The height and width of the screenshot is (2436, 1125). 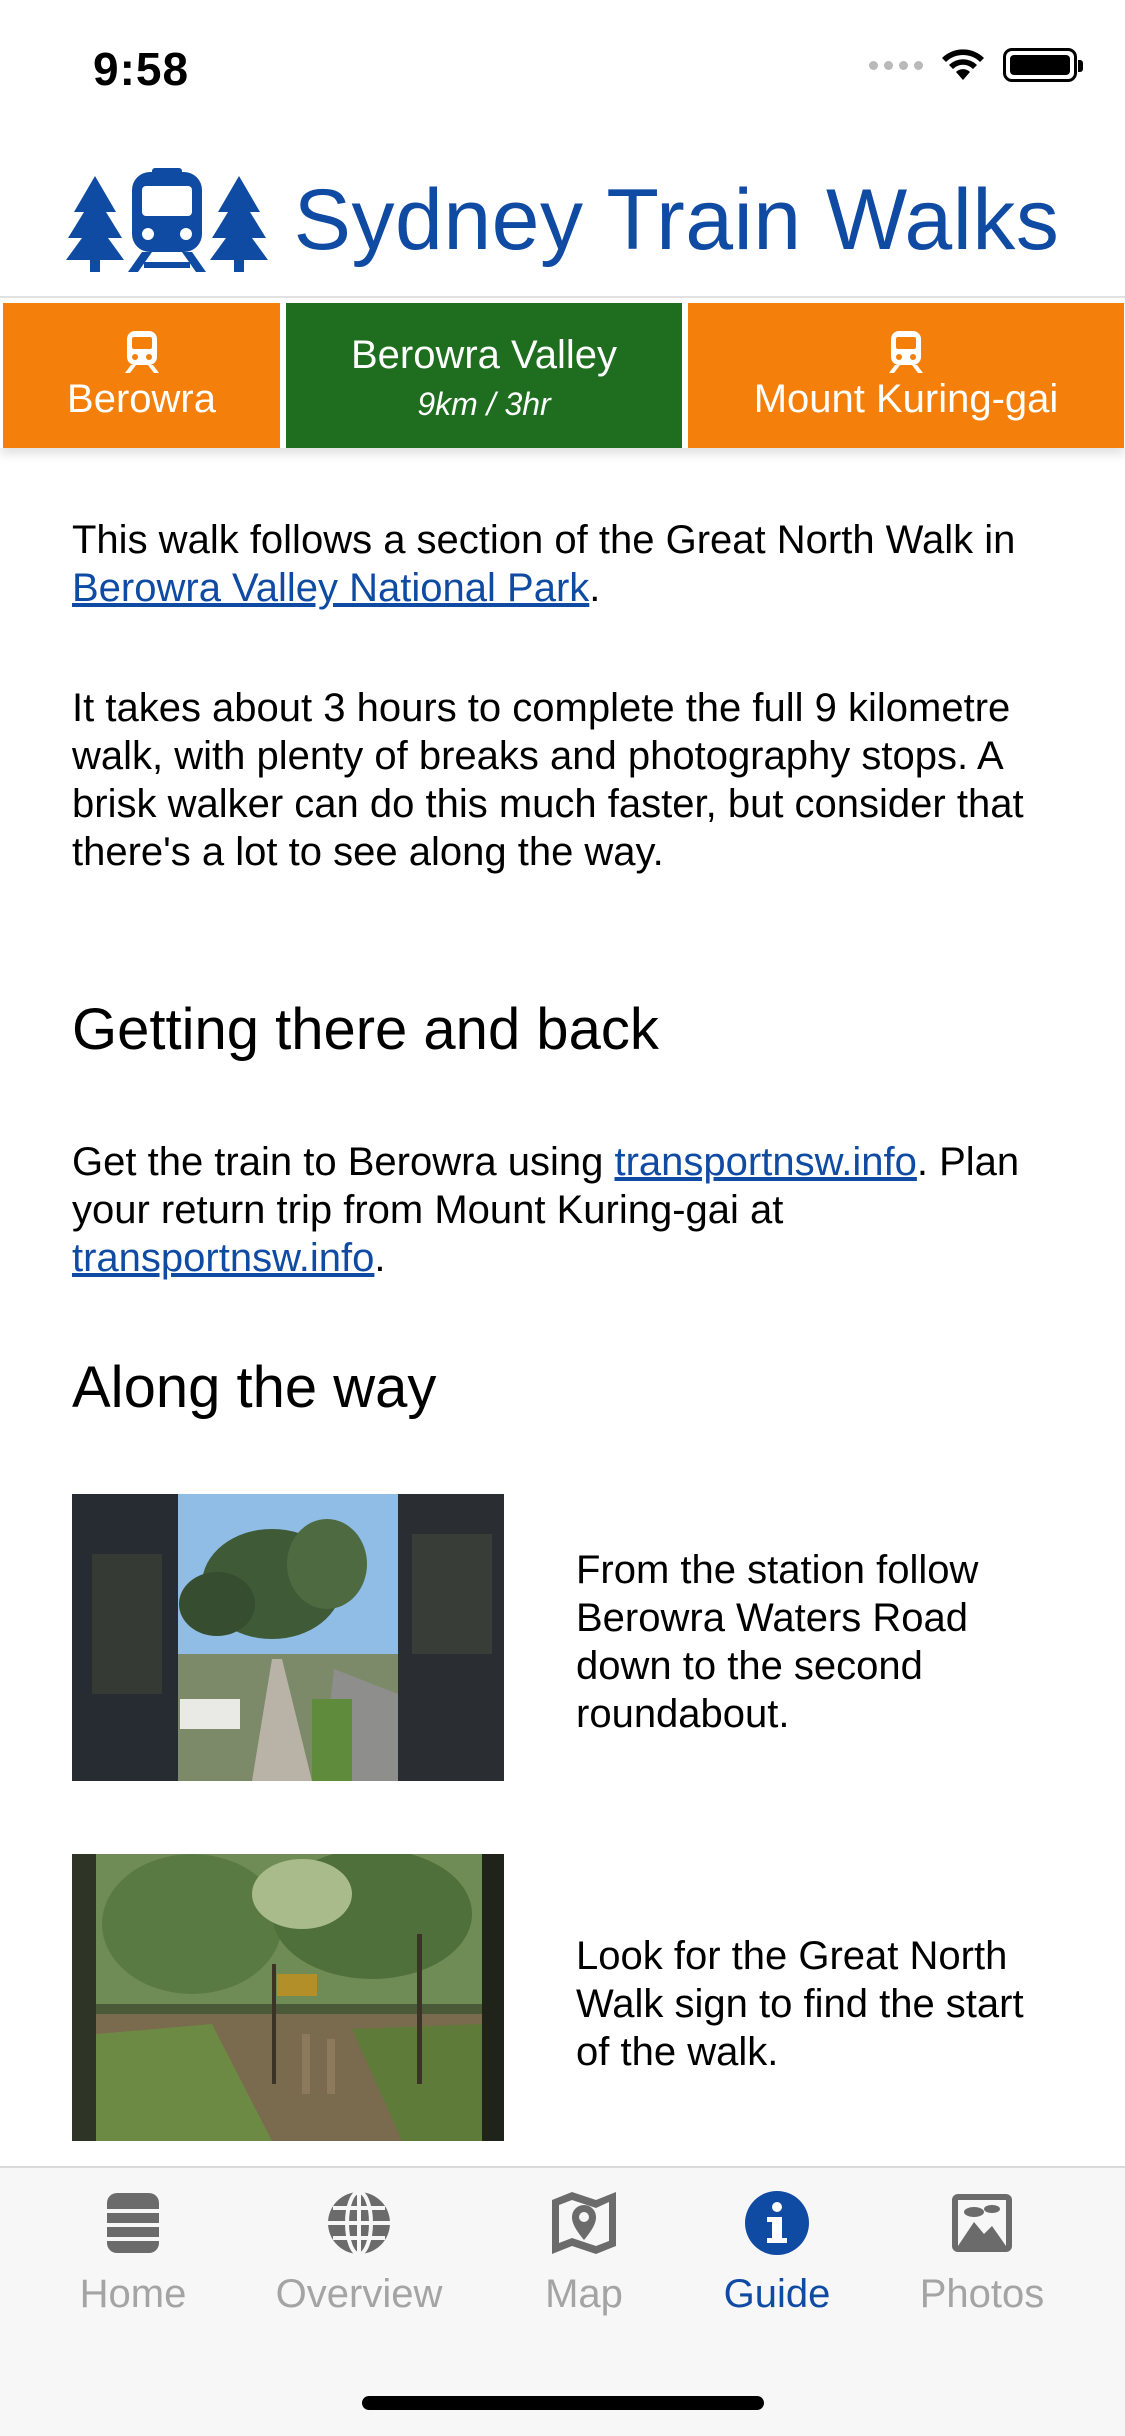 I want to click on tab-guide: Guide, so click(x=777, y=2252).